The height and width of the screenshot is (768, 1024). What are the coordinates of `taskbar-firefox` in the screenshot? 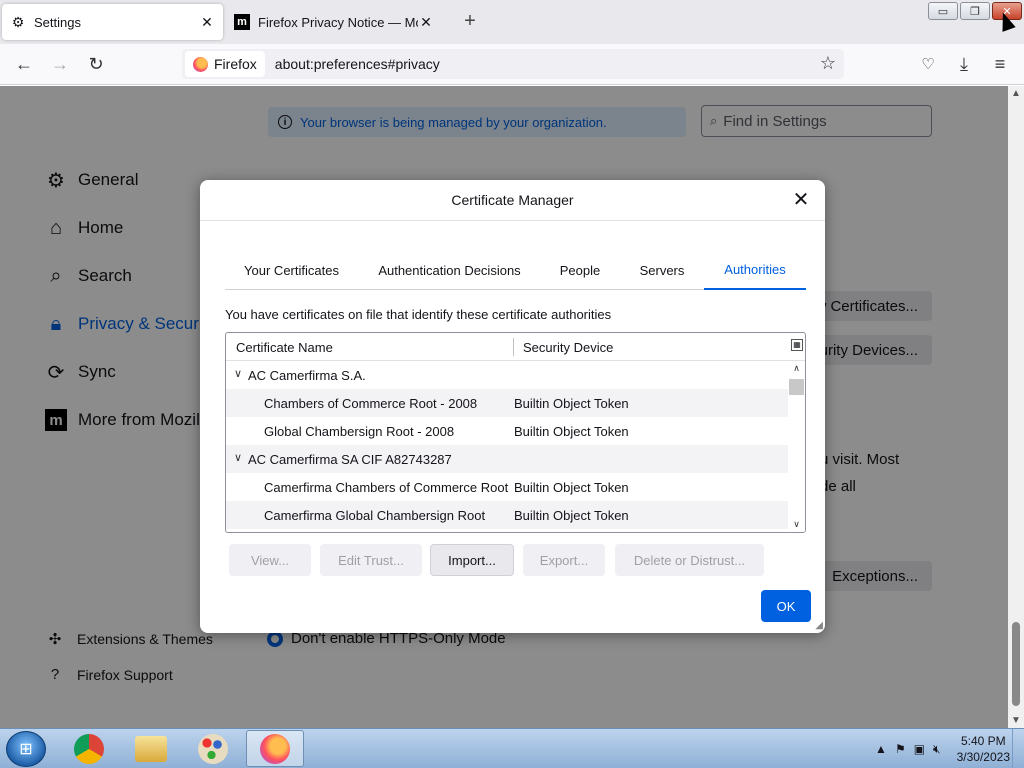 It's located at (275, 748).